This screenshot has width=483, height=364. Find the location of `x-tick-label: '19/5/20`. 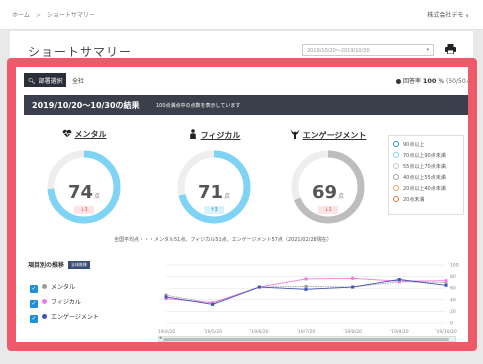

x-tick-label: '19/5/20 is located at coordinates (212, 332).